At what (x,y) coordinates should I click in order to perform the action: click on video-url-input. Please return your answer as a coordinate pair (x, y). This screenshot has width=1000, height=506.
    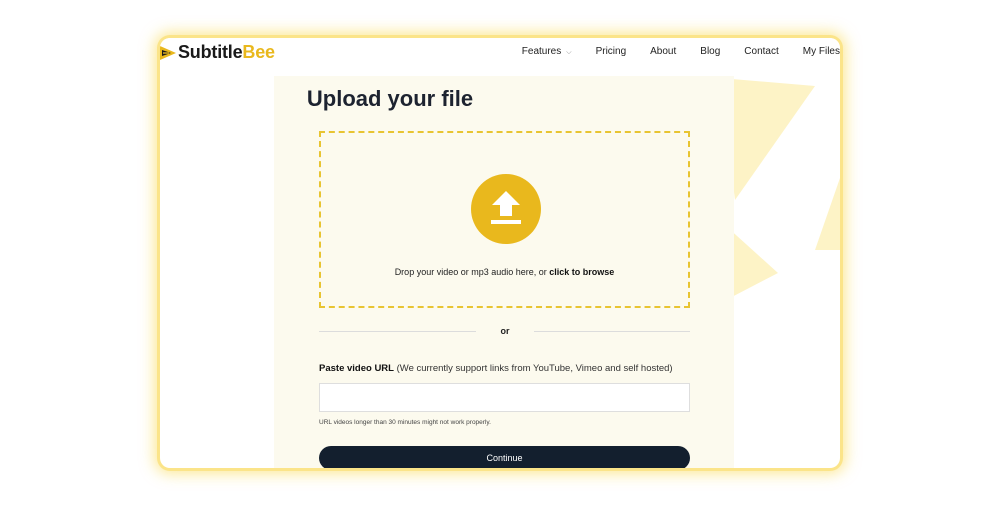
    Looking at the image, I should click on (504, 397).